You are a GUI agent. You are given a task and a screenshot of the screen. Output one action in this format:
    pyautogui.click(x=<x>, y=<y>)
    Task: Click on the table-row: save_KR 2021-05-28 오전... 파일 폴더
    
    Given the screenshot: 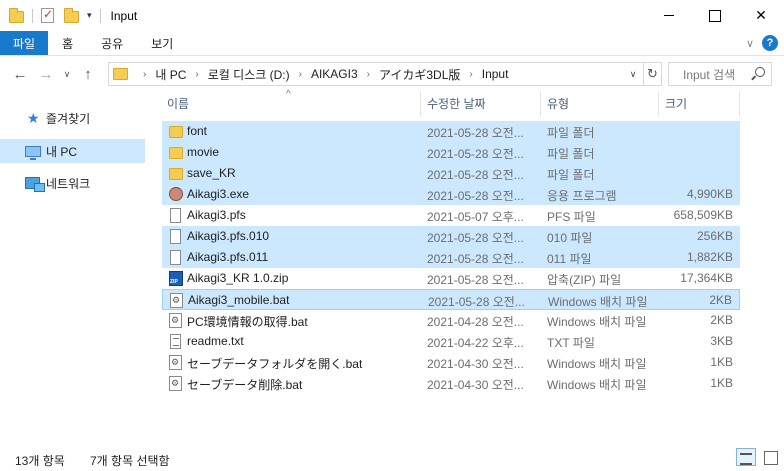 What is the action you would take?
    pyautogui.click(x=451, y=173)
    